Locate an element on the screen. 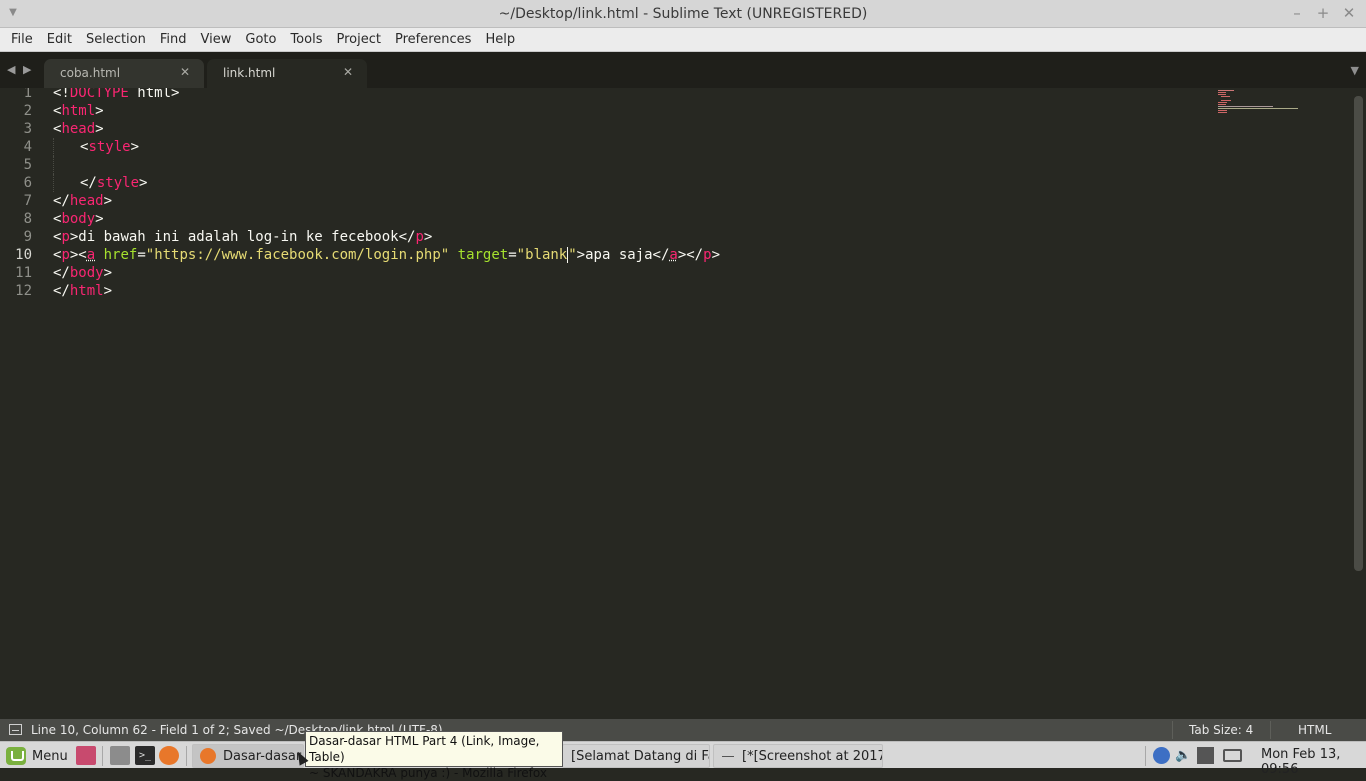  line-number: 3 is located at coordinates (27, 129).